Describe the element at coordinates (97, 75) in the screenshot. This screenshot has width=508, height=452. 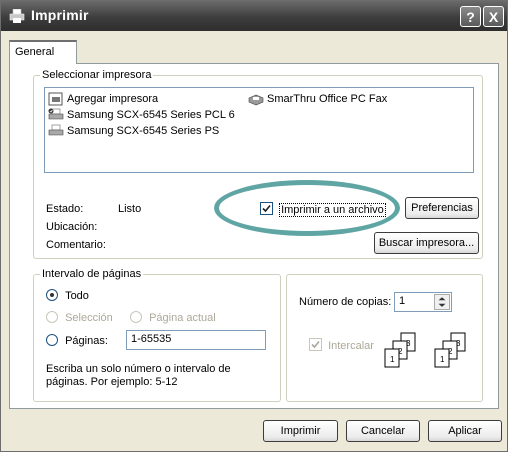
I see `printer-group-legend: Seleccionar impresora` at that location.